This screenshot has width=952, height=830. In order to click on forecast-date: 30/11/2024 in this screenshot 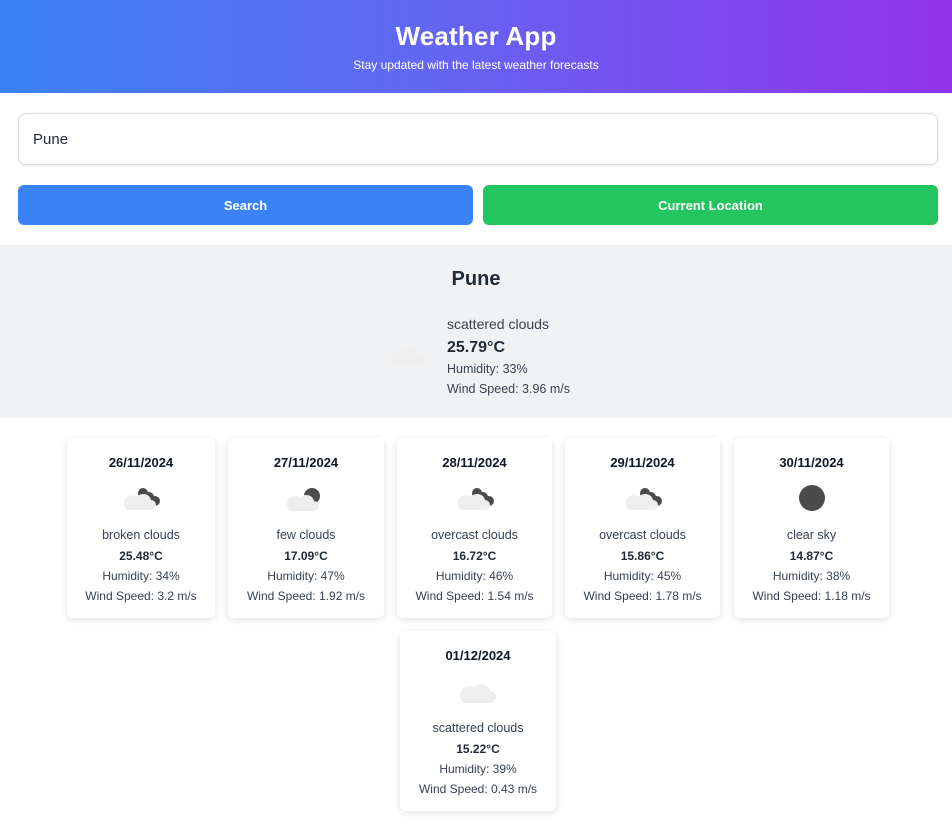, I will do `click(811, 462)`.